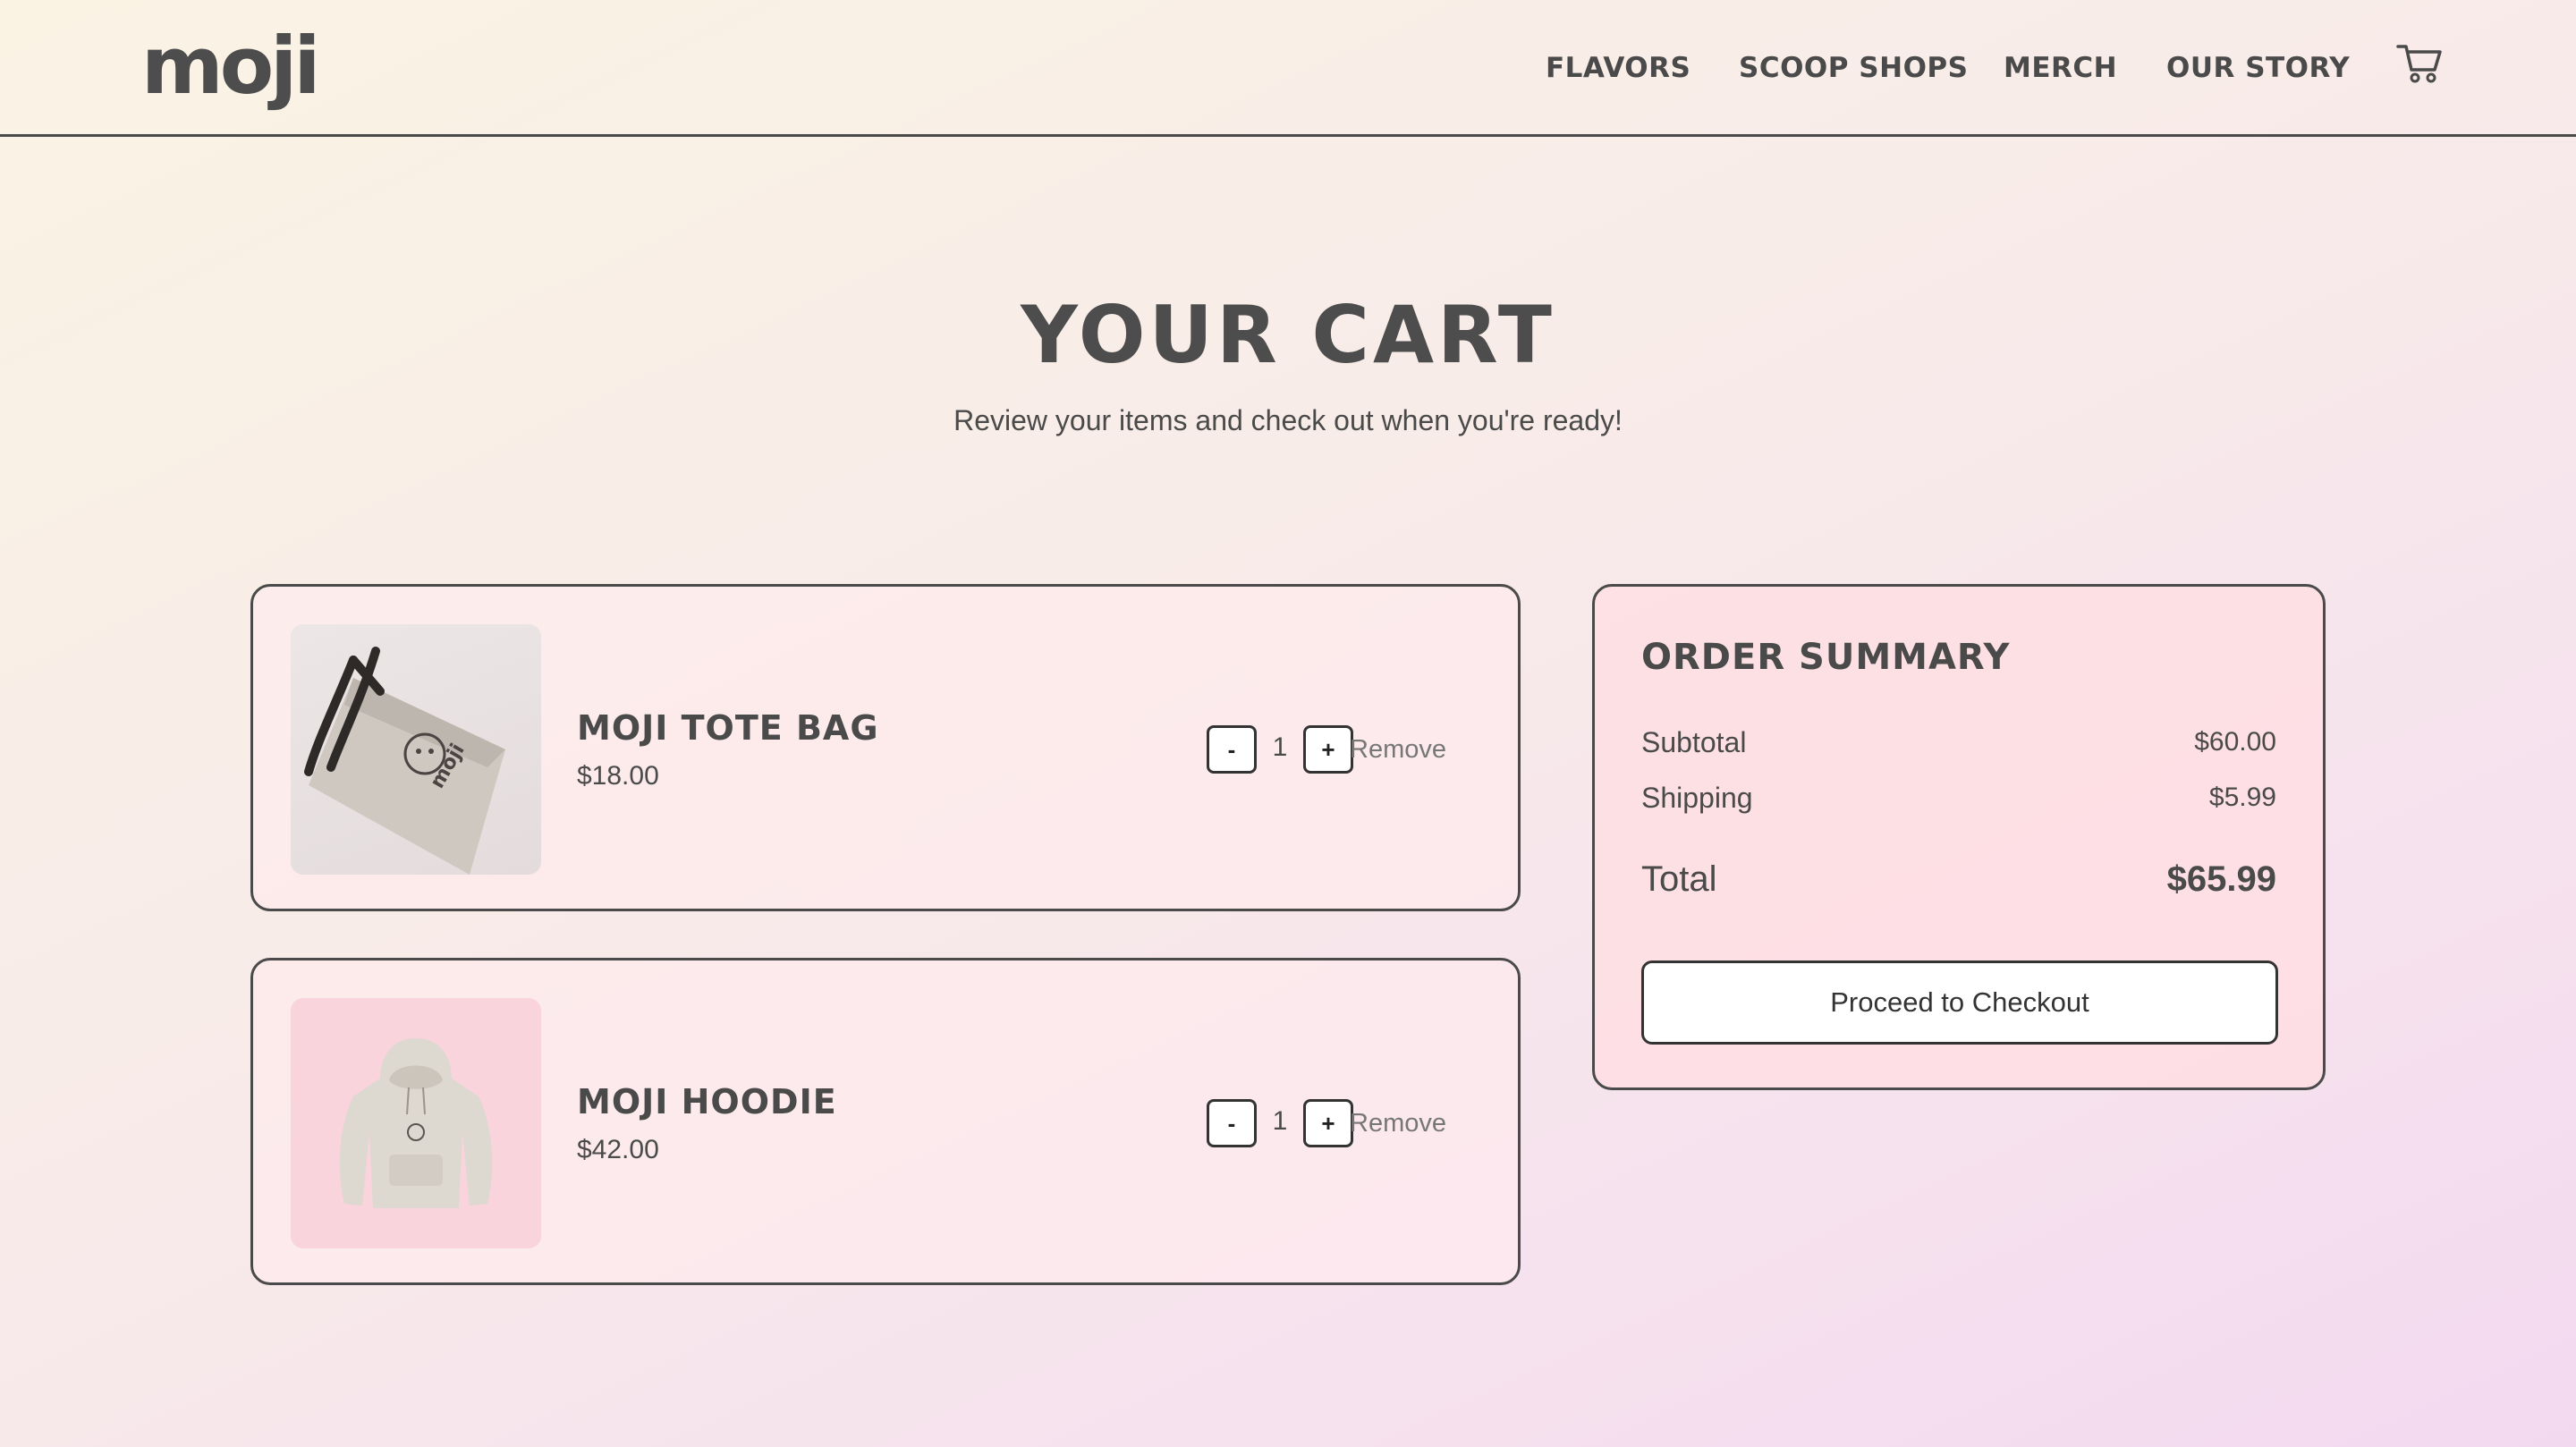  Describe the element at coordinates (885, 747) in the screenshot. I see `cart-item-tote-bag: moji MOJI TOTE BAG $18.00 - 1 + Remove` at that location.